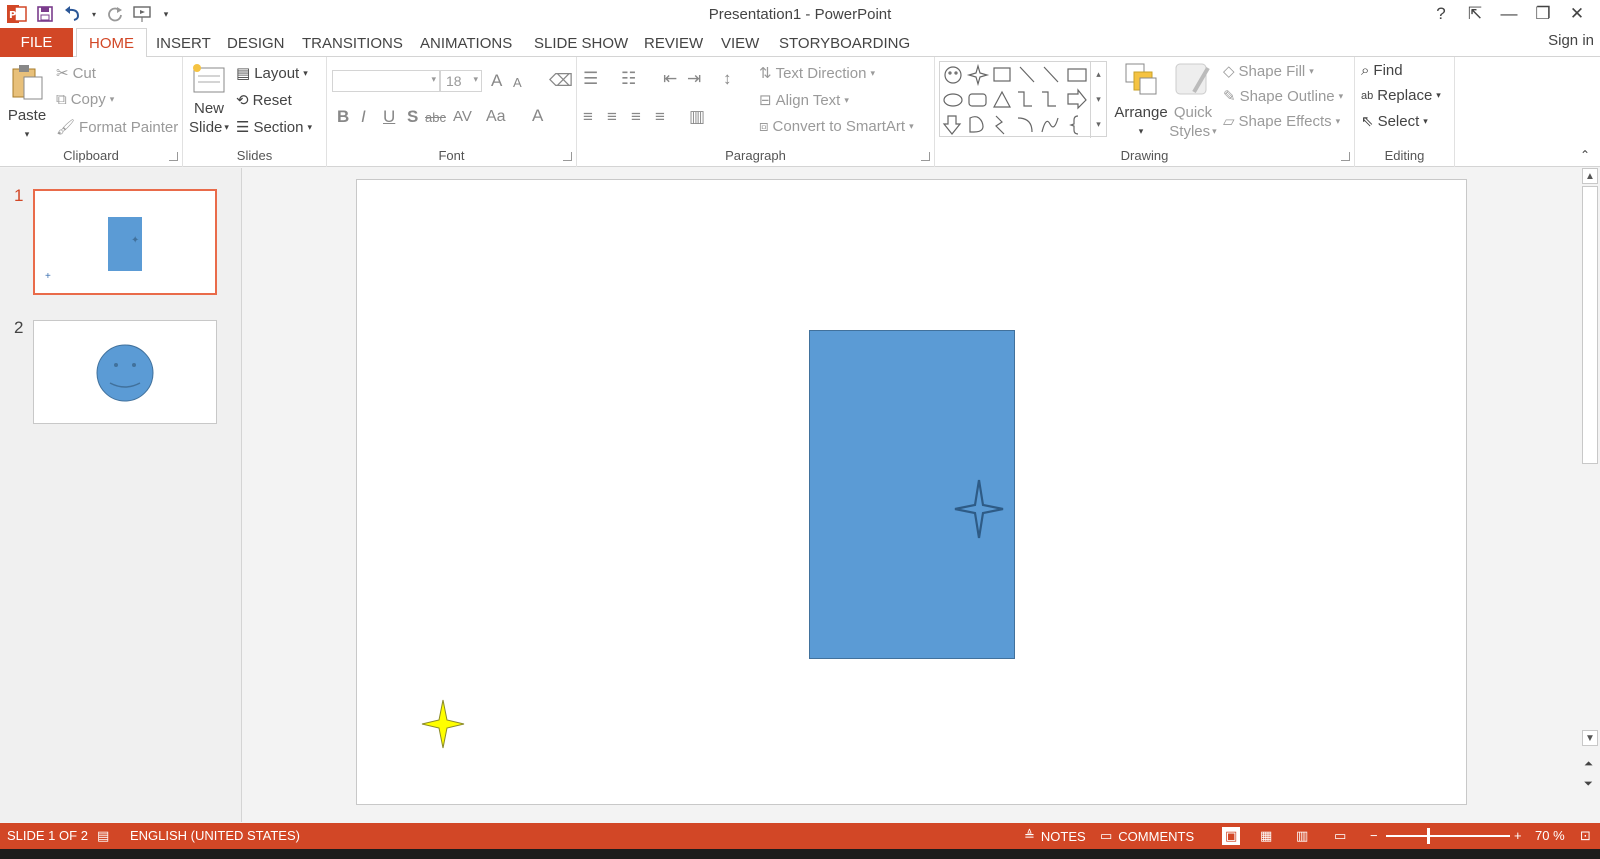 The width and height of the screenshot is (1600, 859). I want to click on tab-home: HOME, so click(111, 43).